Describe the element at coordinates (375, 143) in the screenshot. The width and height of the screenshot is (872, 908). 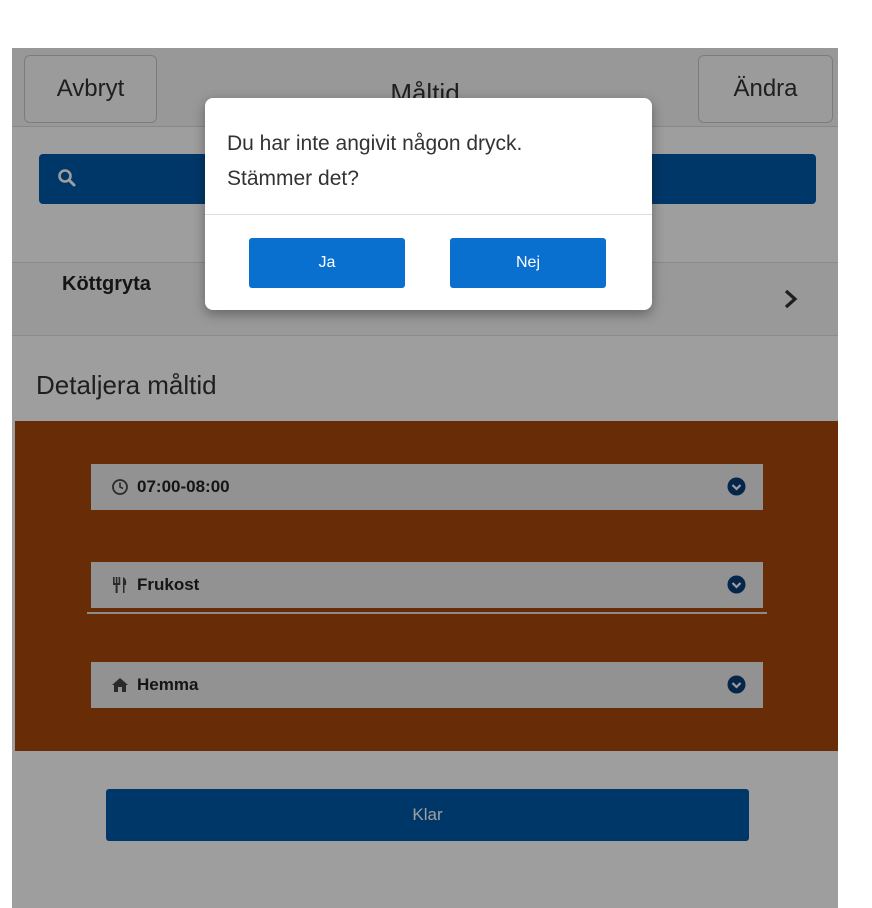
I see `dialog-message-line-1: Du har inte angivit någon dryck.` at that location.